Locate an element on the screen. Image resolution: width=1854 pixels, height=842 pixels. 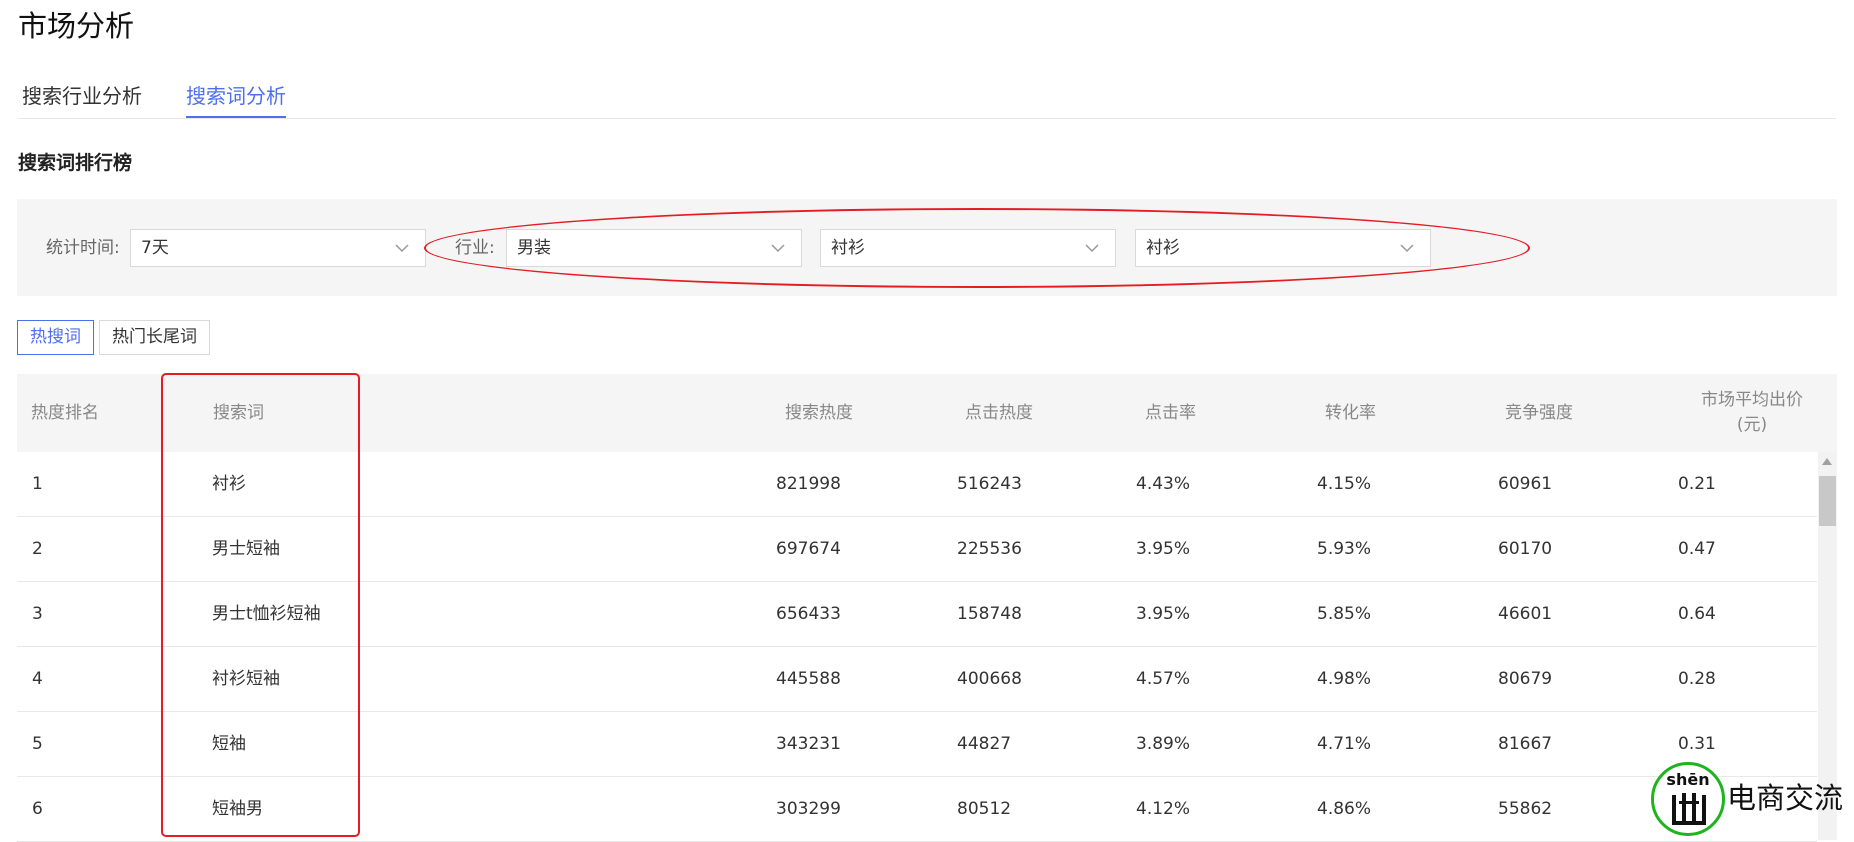
cell-conversion: 5.93% is located at coordinates (1344, 549).